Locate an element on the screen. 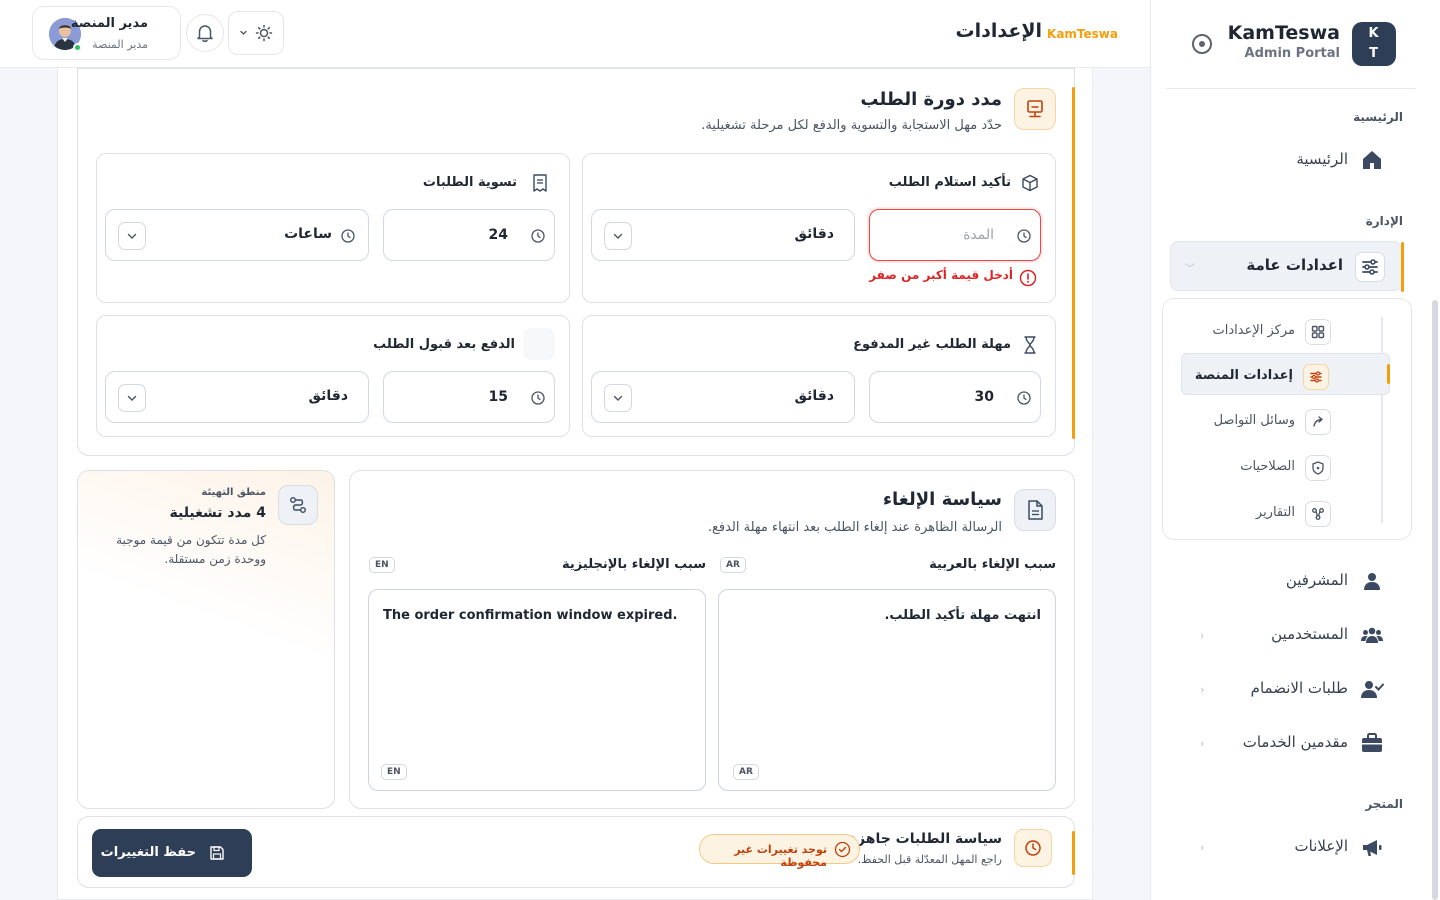 The image size is (1440, 900). page-title: الإعدادات is located at coordinates (998, 31).